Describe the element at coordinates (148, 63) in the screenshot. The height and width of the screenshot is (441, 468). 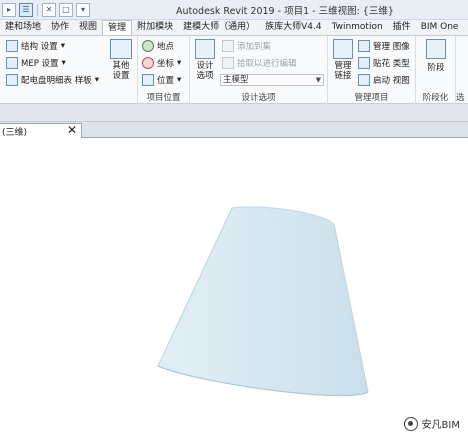
I see `coordinates-icon` at that location.